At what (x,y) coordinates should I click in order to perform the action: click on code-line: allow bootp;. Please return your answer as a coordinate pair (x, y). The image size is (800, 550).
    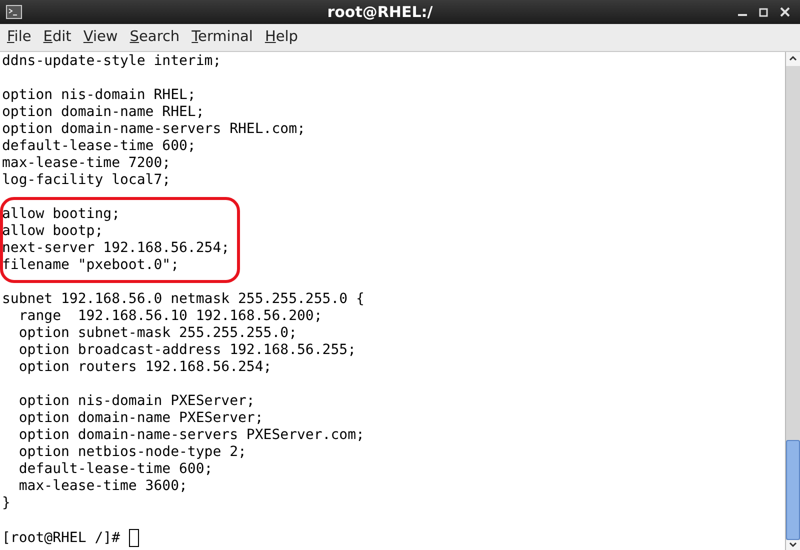
    Looking at the image, I should click on (53, 231).